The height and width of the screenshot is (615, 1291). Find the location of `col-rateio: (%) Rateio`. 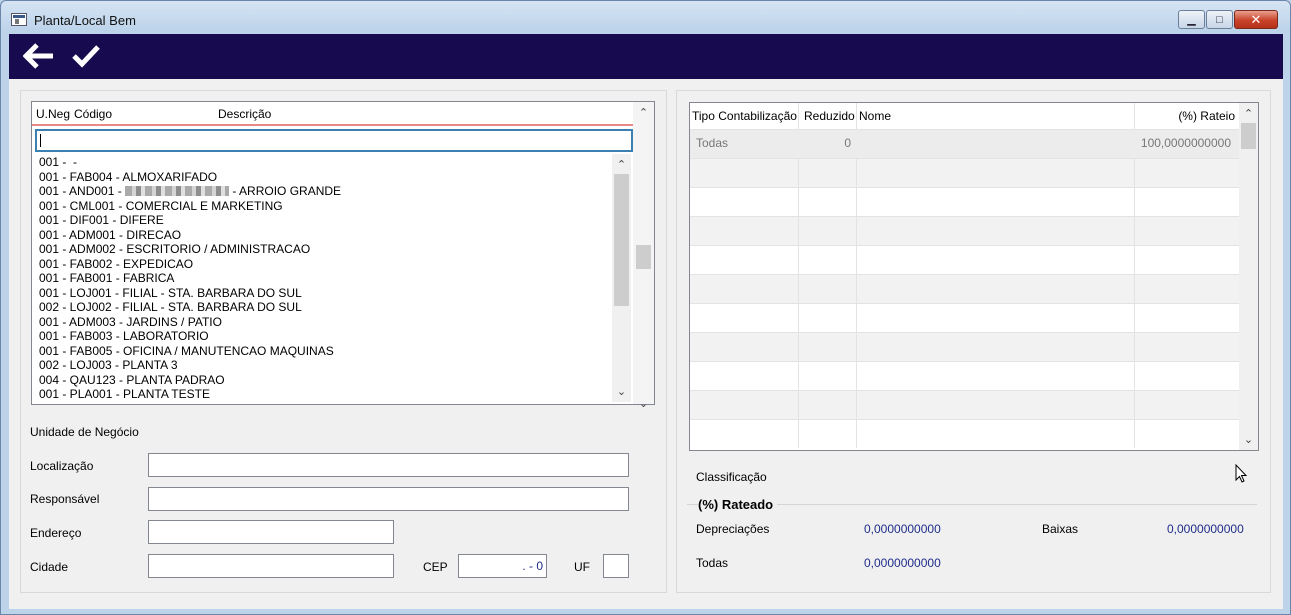

col-rateio: (%) Rateio is located at coordinates (1206, 116).